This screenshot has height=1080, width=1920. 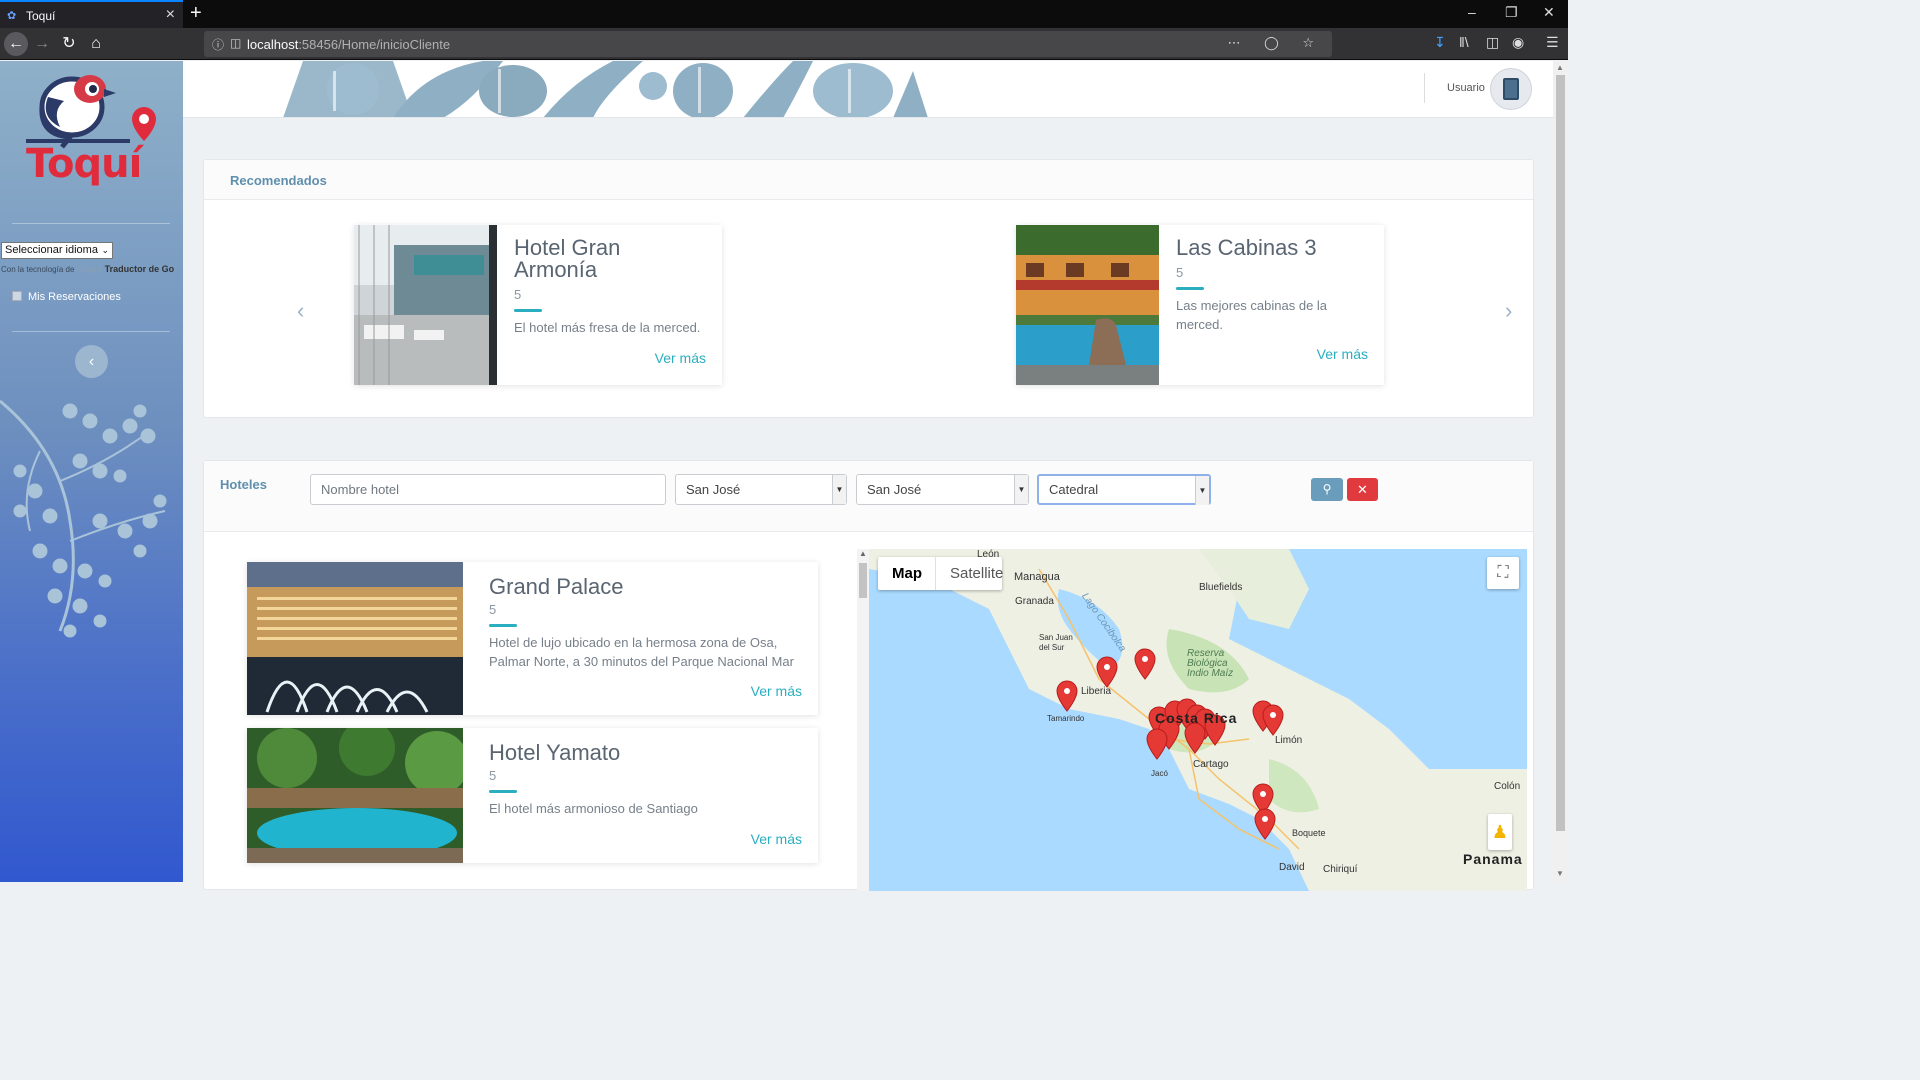 I want to click on search-button: ⚲, so click(x=1327, y=489).